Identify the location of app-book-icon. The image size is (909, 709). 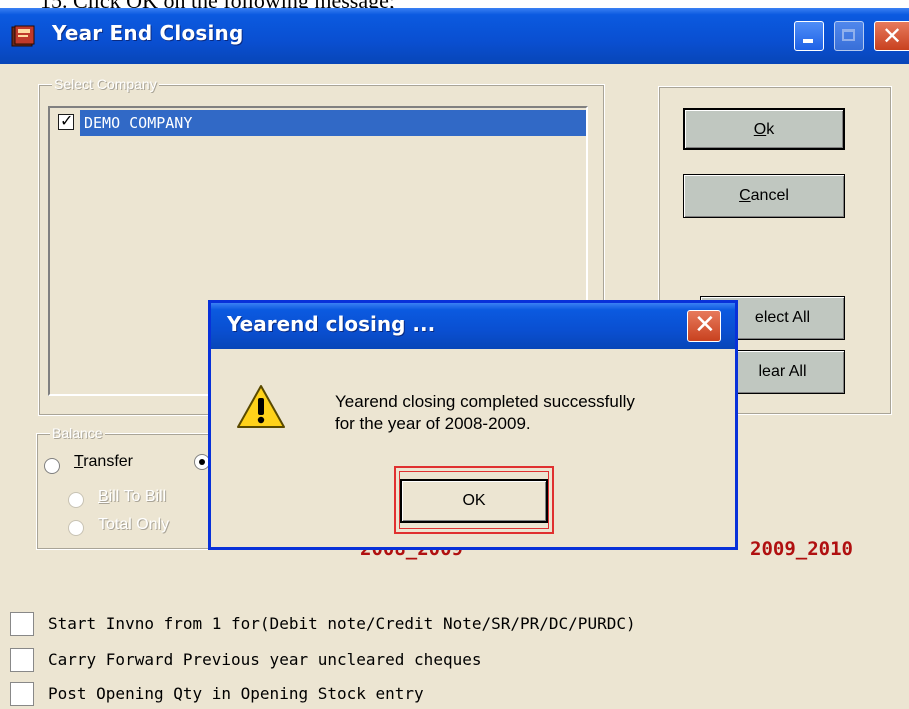
(23, 36).